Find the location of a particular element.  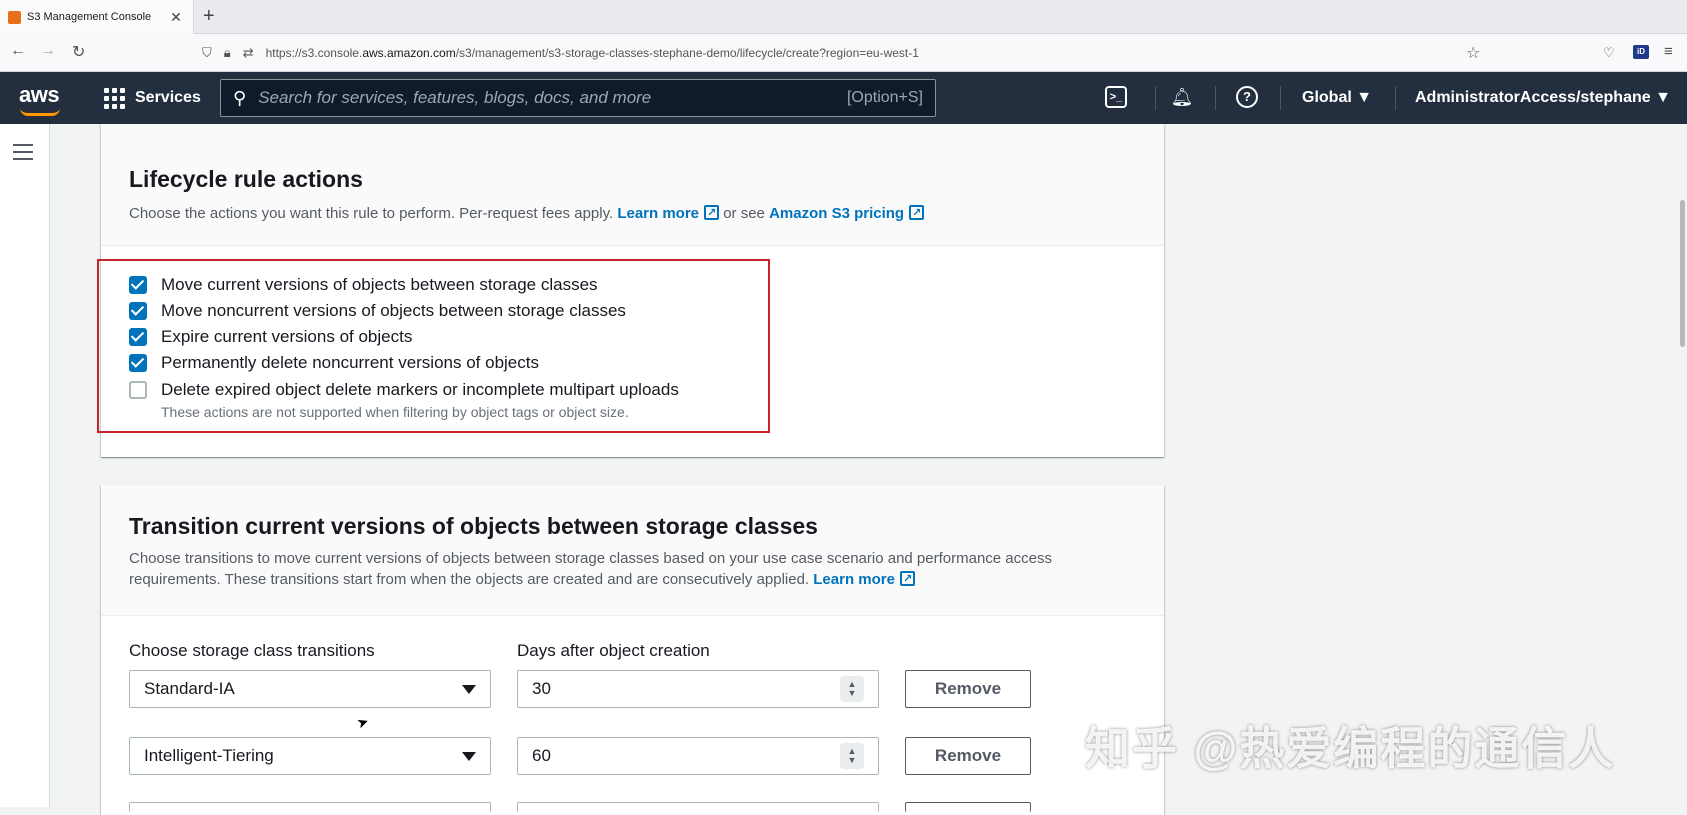

forward-arrow-icon: → is located at coordinates (48, 51).